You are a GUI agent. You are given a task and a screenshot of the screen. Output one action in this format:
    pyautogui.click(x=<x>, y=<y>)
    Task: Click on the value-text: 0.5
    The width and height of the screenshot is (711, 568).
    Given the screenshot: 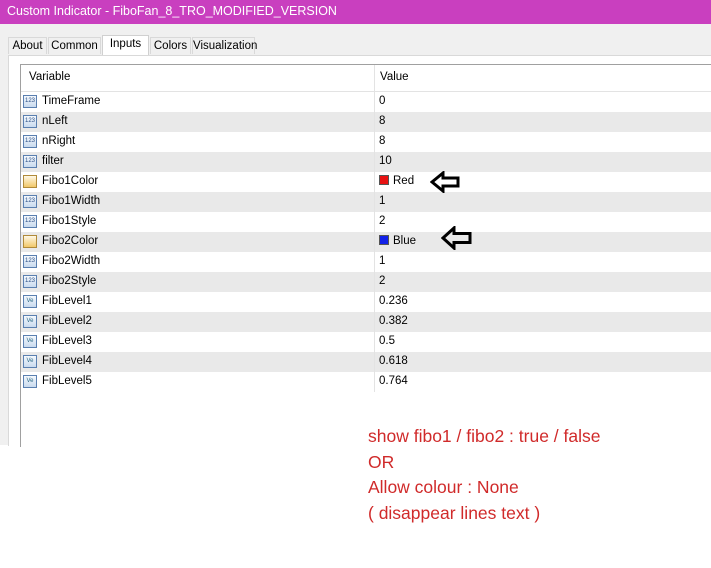 What is the action you would take?
    pyautogui.click(x=387, y=341)
    